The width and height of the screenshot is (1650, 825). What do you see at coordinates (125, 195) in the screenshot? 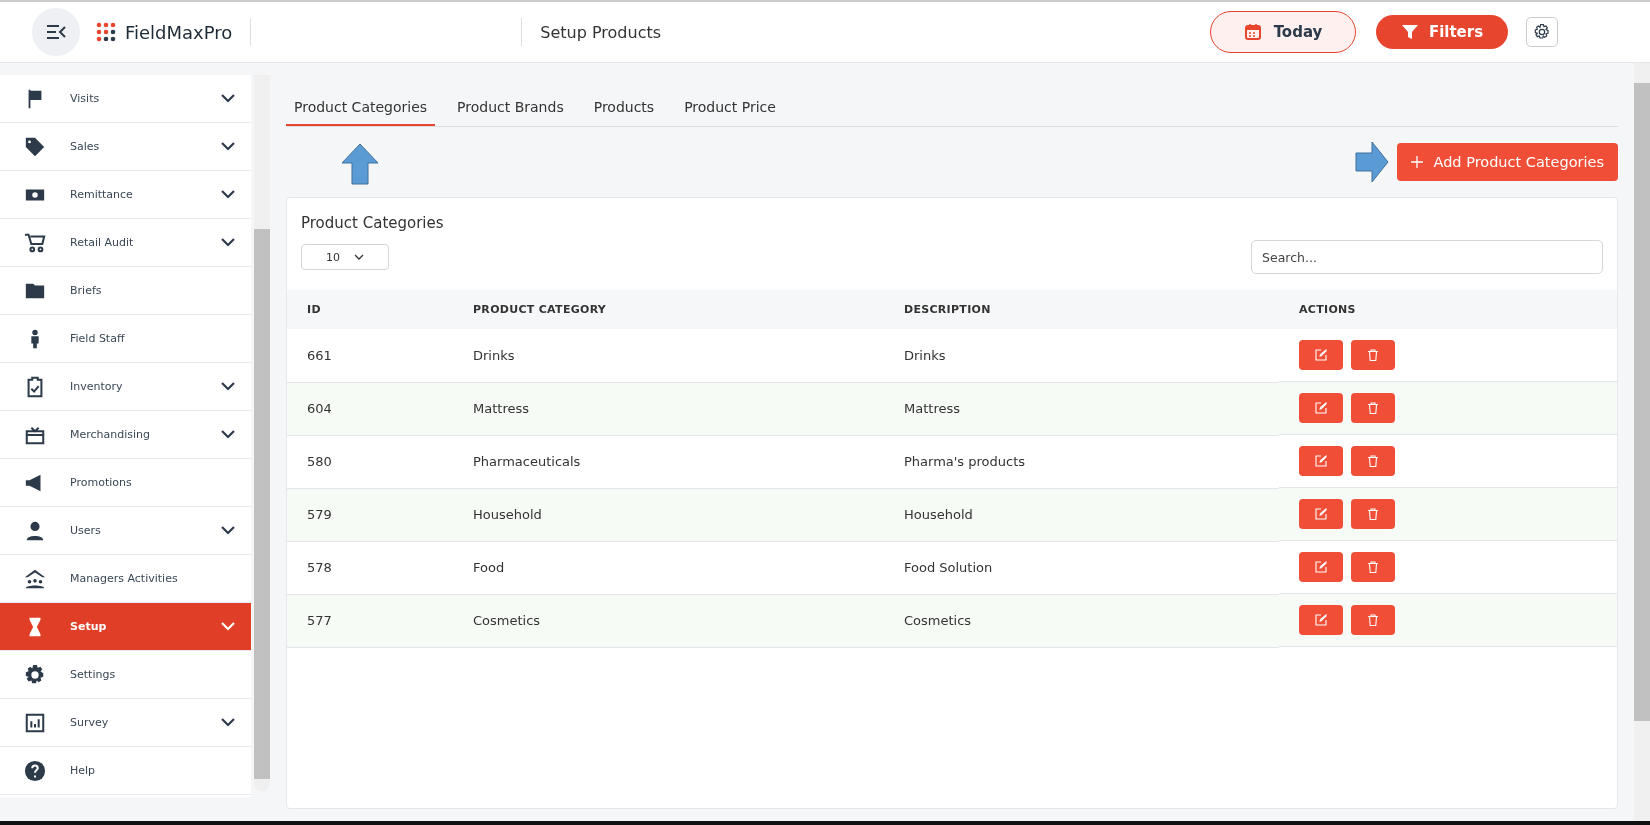
I see `sidebar-item: Remittance` at bounding box center [125, 195].